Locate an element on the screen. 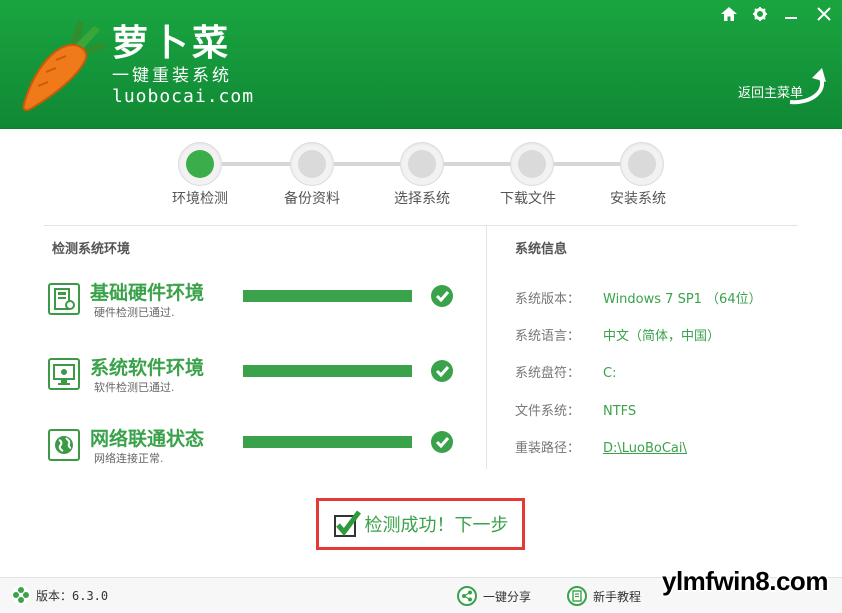 This screenshot has height=613, width=842. step-node-select-system is located at coordinates (422, 164).